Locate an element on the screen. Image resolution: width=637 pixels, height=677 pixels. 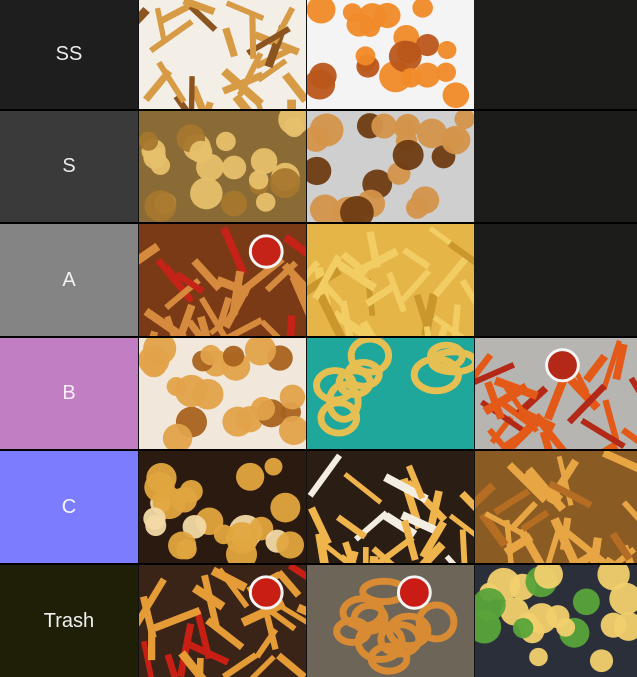
tier-item-shoestring-fries is located at coordinates (222, 54).